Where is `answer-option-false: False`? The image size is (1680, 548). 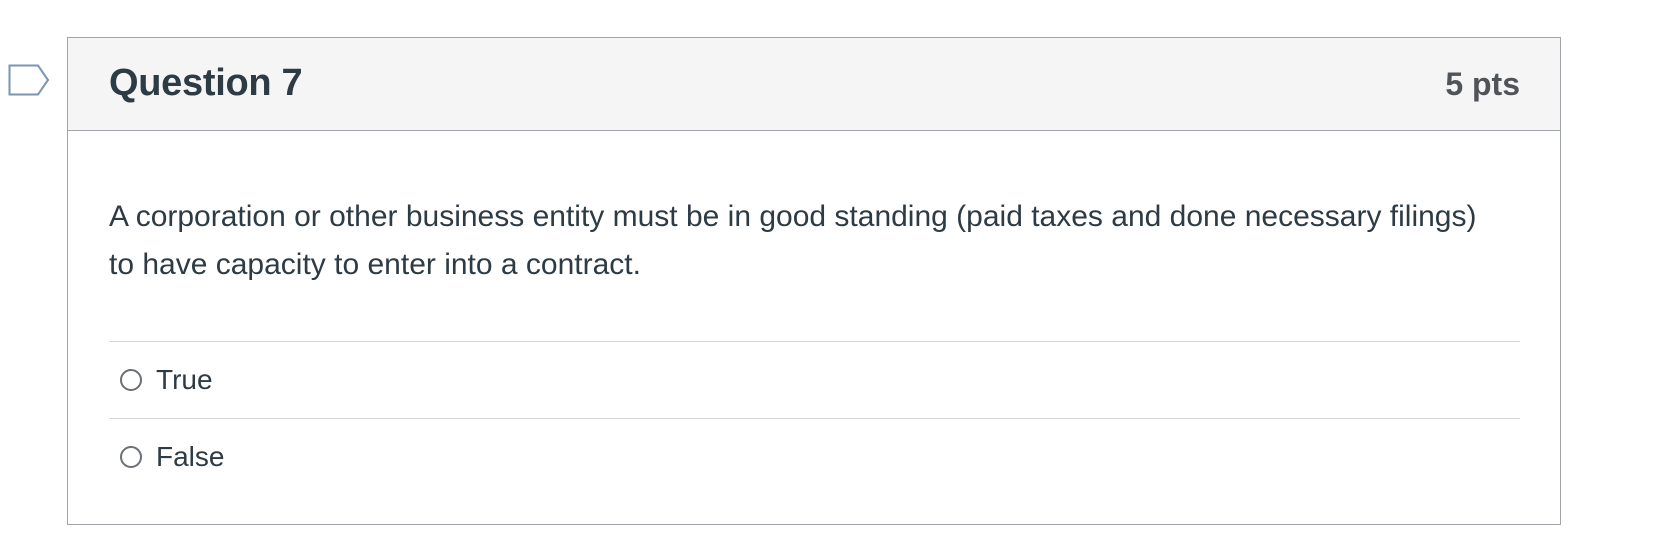
answer-option-false: False is located at coordinates (814, 456).